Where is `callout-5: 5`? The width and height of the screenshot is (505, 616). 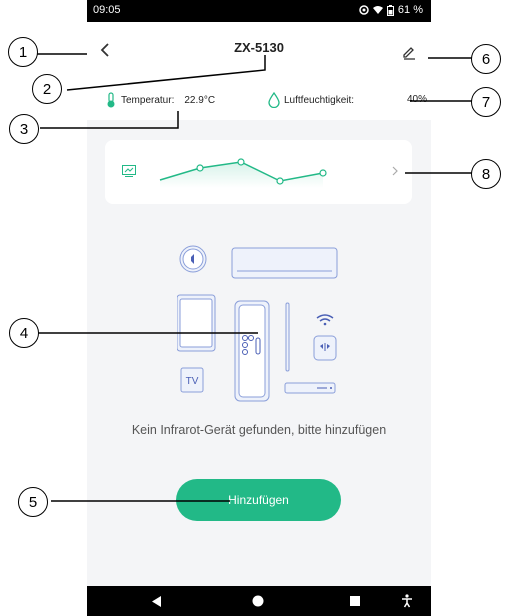 callout-5: 5 is located at coordinates (33, 502).